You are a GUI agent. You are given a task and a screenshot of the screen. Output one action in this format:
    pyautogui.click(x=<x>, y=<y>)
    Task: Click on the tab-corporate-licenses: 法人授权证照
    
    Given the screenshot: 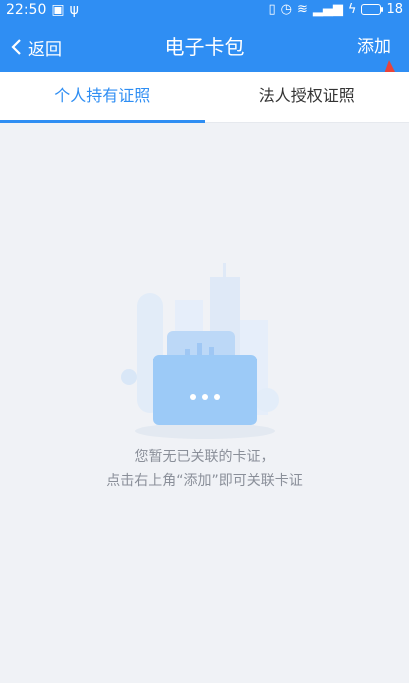 What is the action you would take?
    pyautogui.click(x=307, y=97)
    